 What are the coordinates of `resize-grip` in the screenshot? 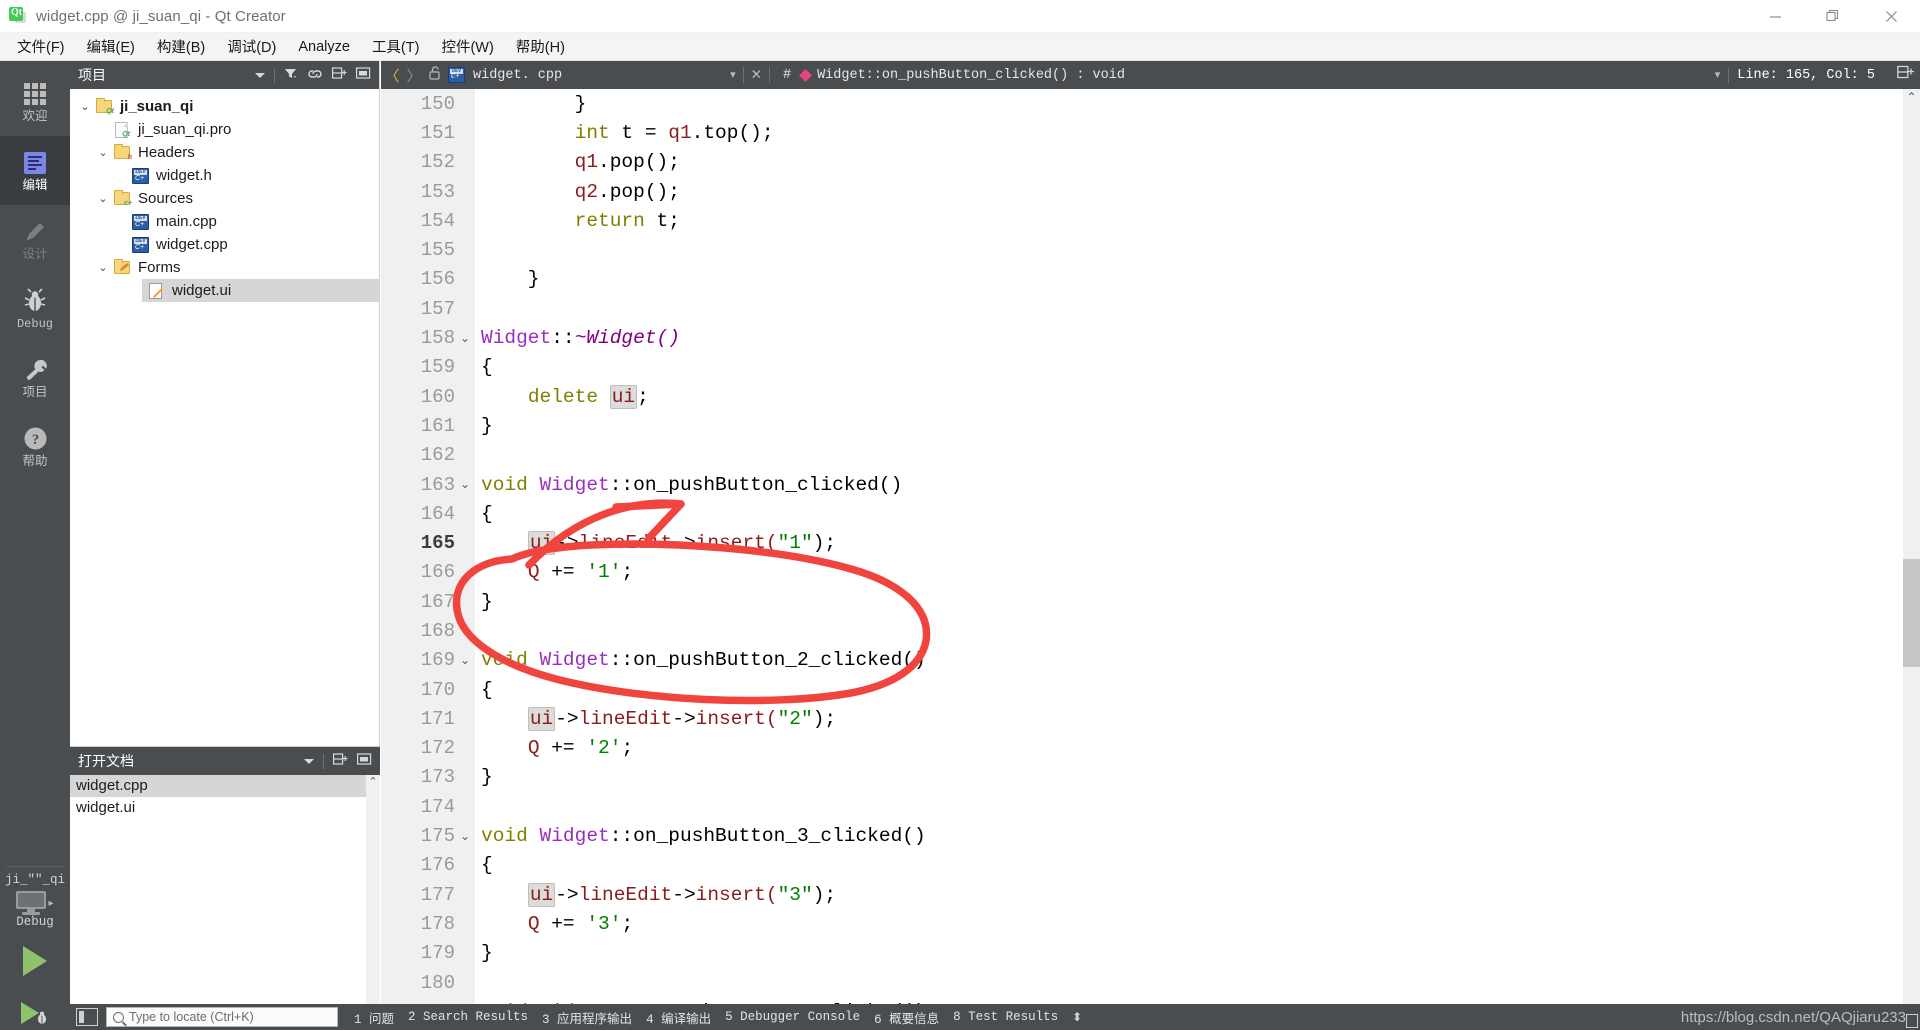 It's located at (1912, 1021).